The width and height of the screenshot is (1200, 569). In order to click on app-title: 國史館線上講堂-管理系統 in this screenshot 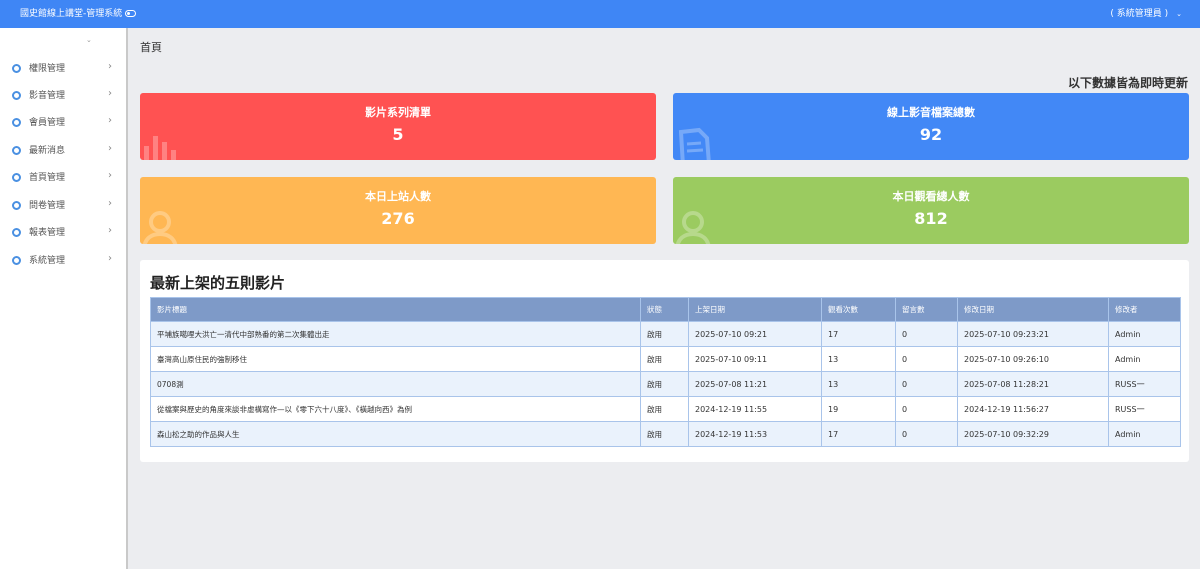, I will do `click(78, 14)`.